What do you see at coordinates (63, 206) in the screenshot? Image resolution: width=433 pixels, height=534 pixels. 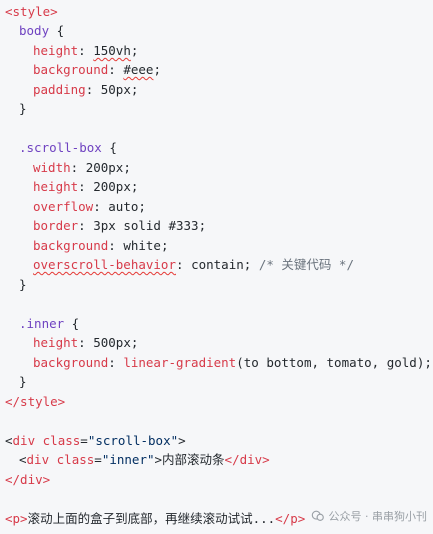 I see `property: overflow` at bounding box center [63, 206].